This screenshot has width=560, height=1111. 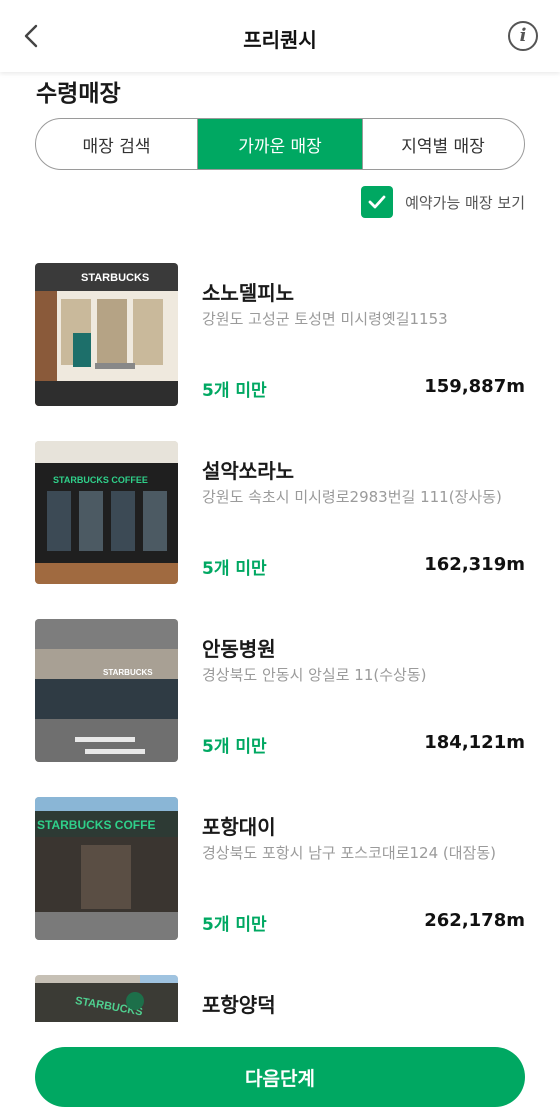 I want to click on info-icon: i, so click(x=523, y=36).